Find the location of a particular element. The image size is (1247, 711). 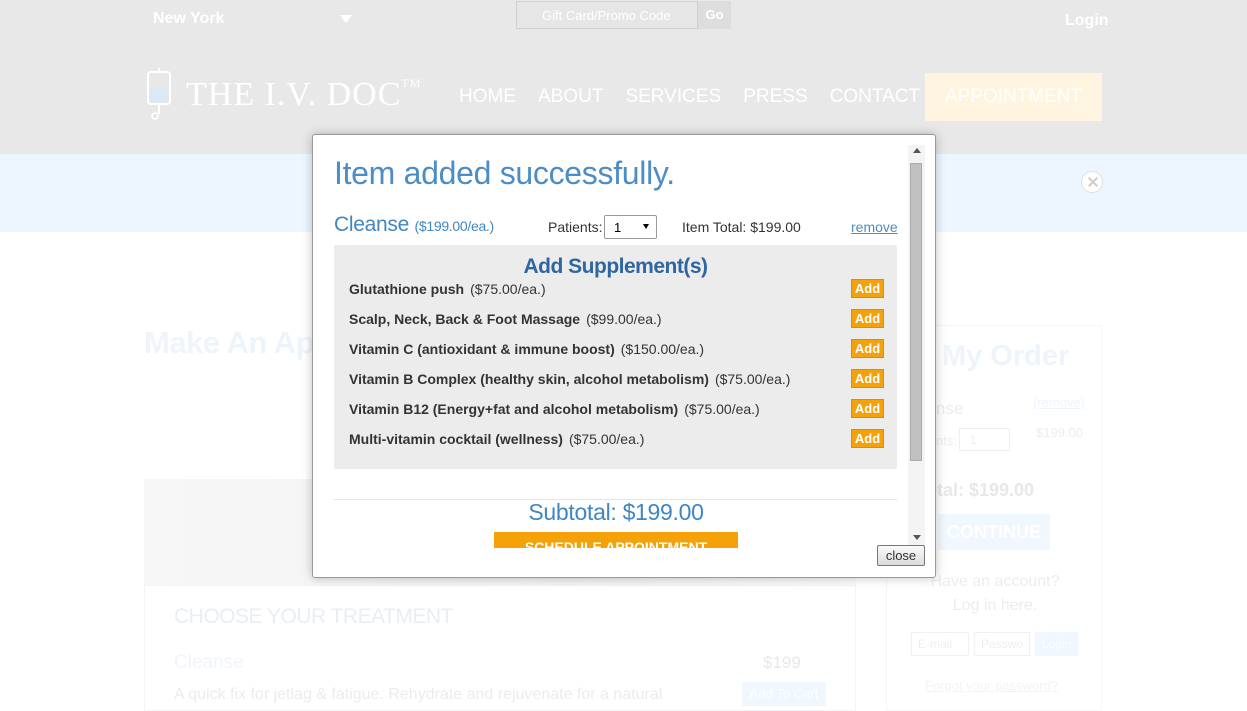

modal-item-unit-price: ($199.00/ea.) is located at coordinates (454, 226).